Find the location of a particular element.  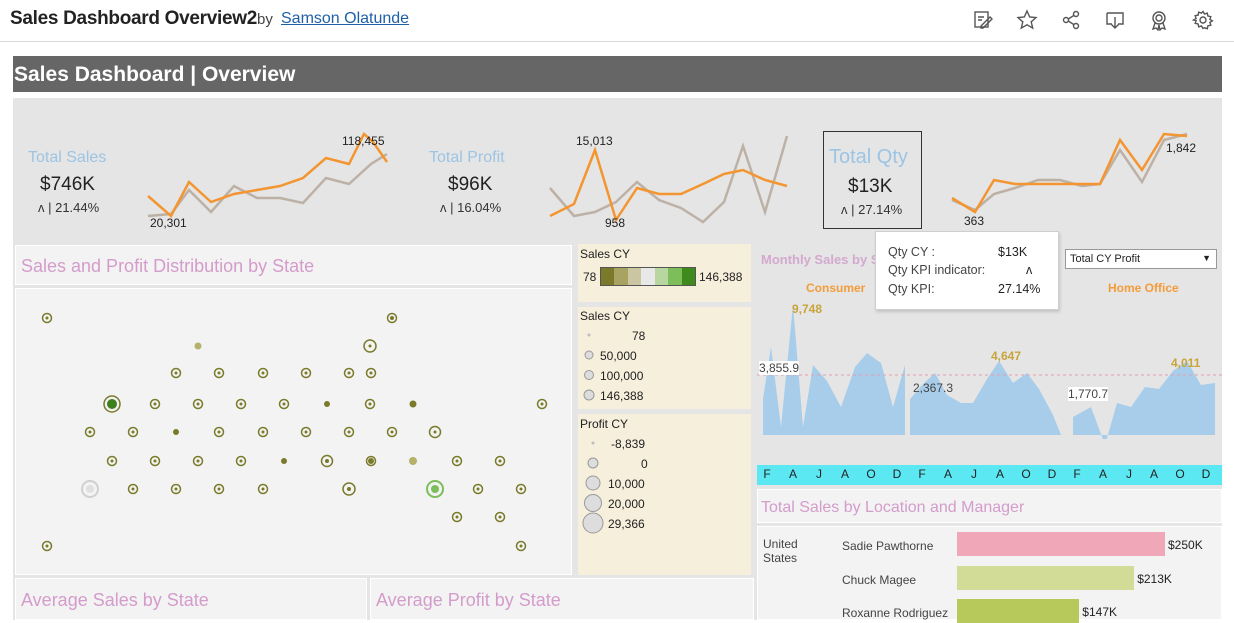

sales-prior-line is located at coordinates (267, 185).